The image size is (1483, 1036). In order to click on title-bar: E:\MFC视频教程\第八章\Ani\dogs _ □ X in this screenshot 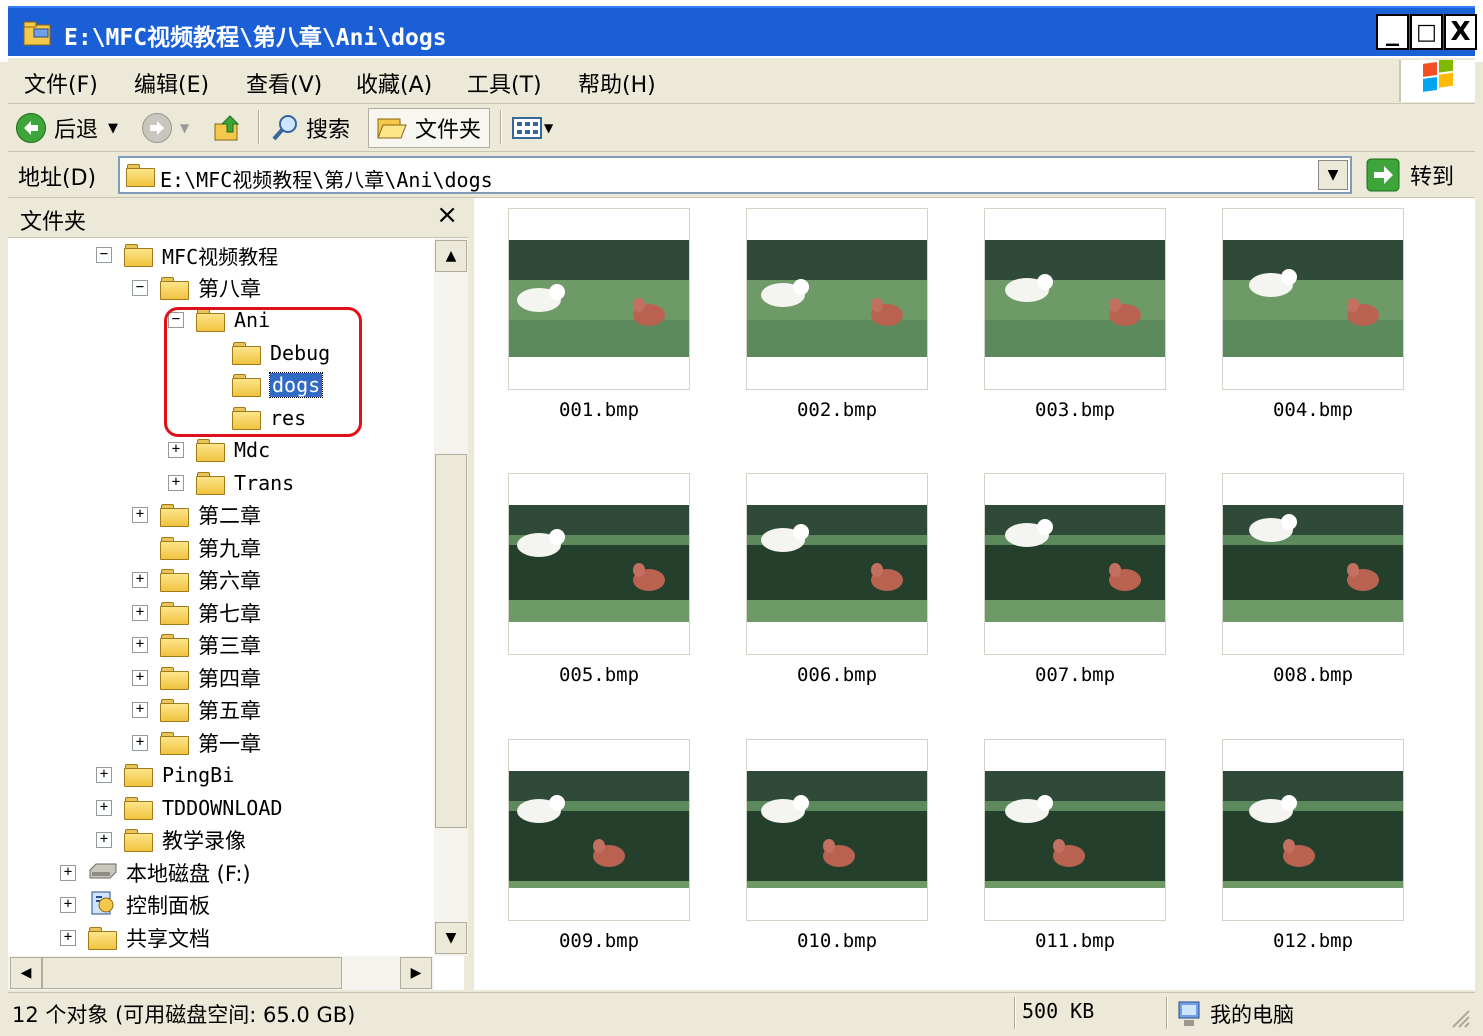, I will do `click(741, 31)`.